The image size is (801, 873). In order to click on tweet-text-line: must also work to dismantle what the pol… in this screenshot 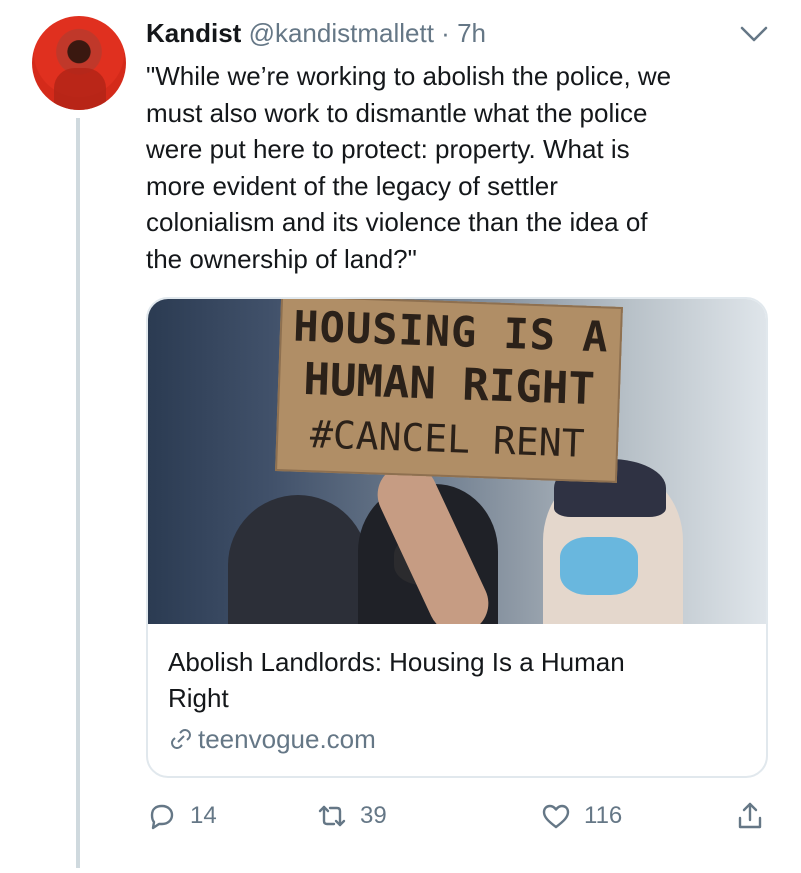, I will do `click(397, 112)`.